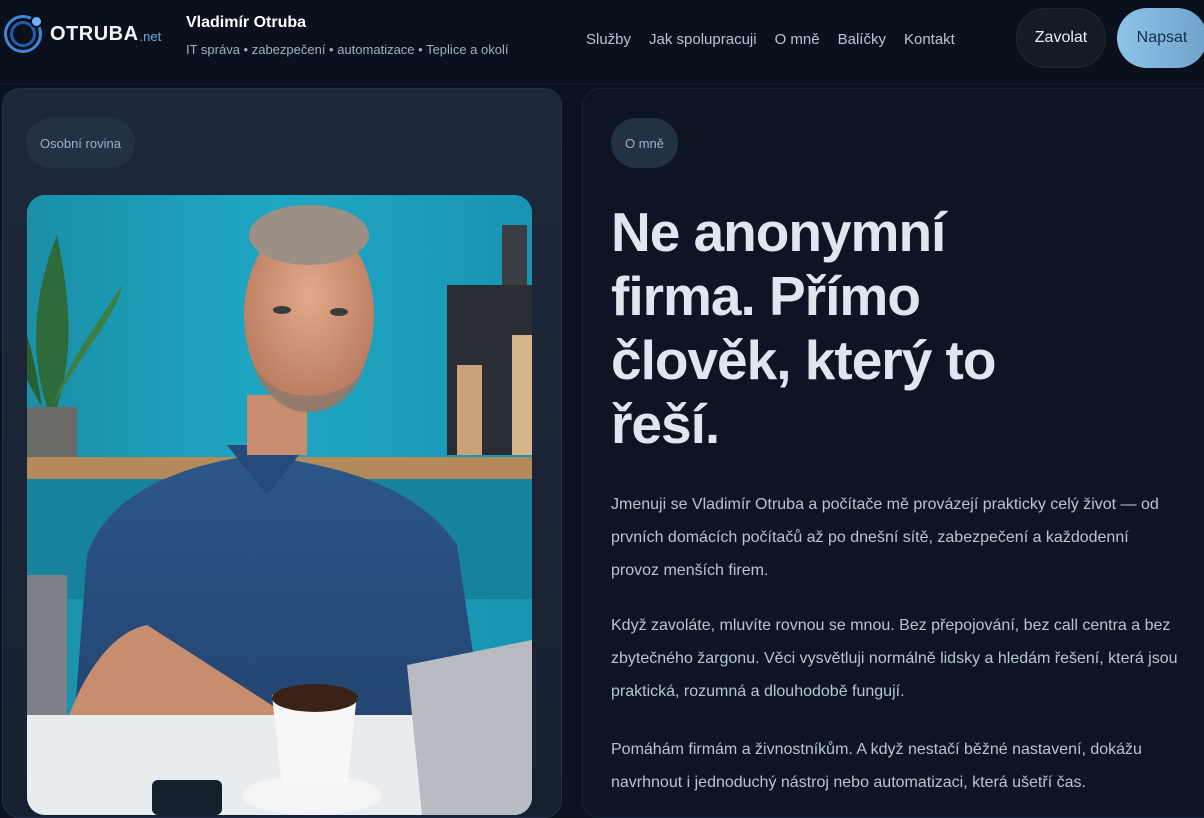 Image resolution: width=1204 pixels, height=818 pixels. Describe the element at coordinates (94, 33) in the screenshot. I see `logo-text: OTRUBA` at that location.